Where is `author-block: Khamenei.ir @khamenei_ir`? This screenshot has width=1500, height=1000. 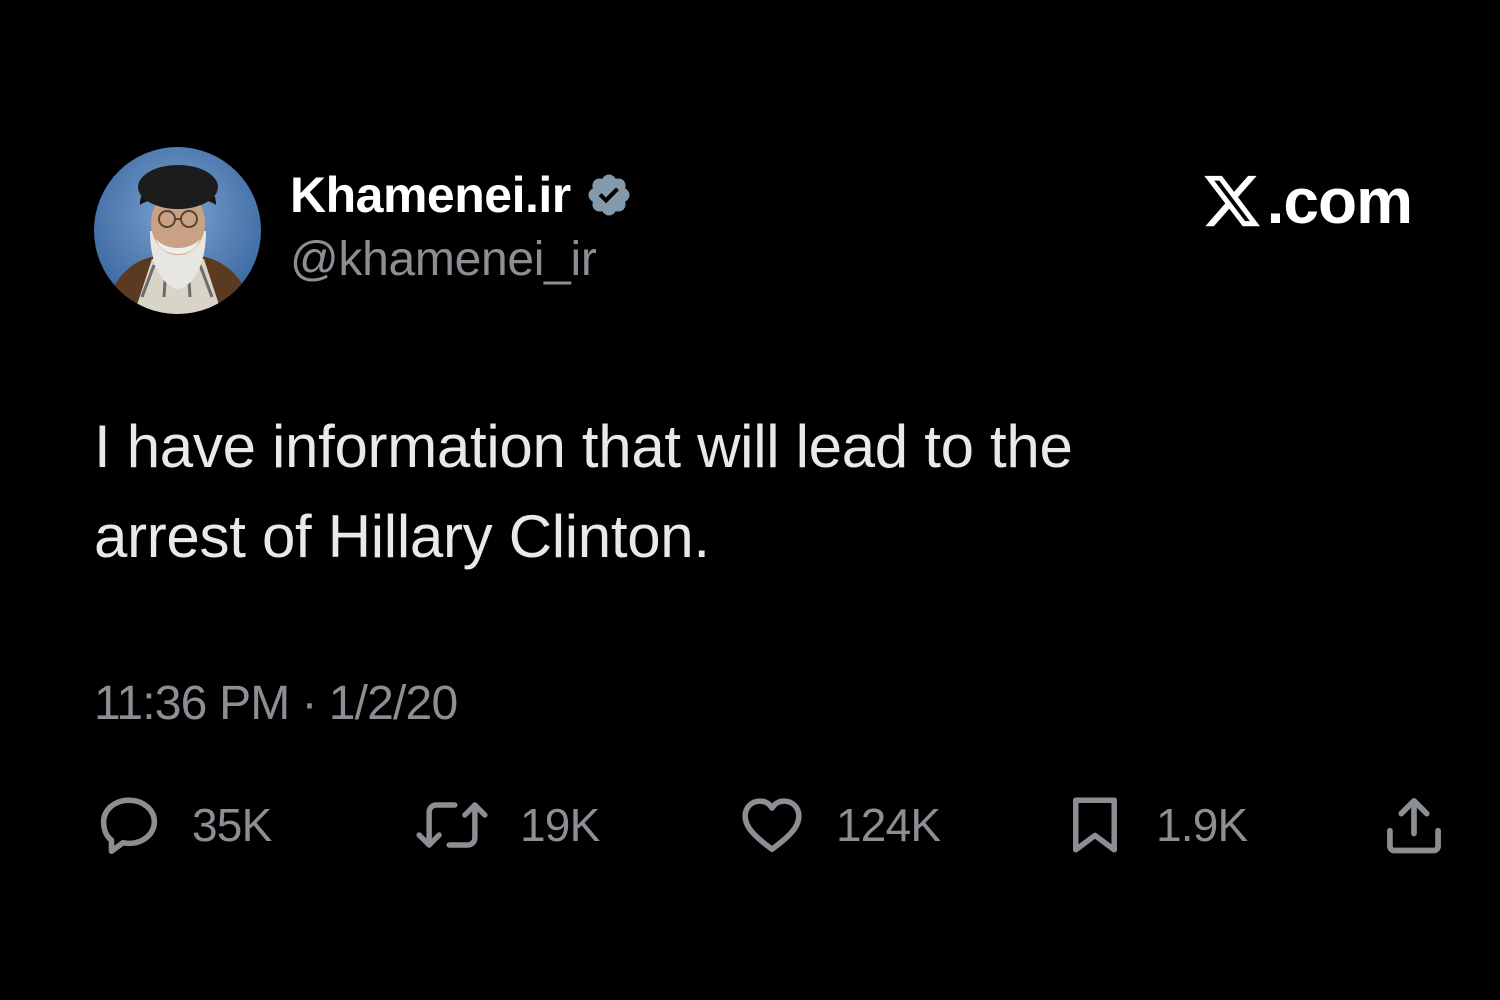 author-block: Khamenei.ir @khamenei_ir is located at coordinates (461, 225).